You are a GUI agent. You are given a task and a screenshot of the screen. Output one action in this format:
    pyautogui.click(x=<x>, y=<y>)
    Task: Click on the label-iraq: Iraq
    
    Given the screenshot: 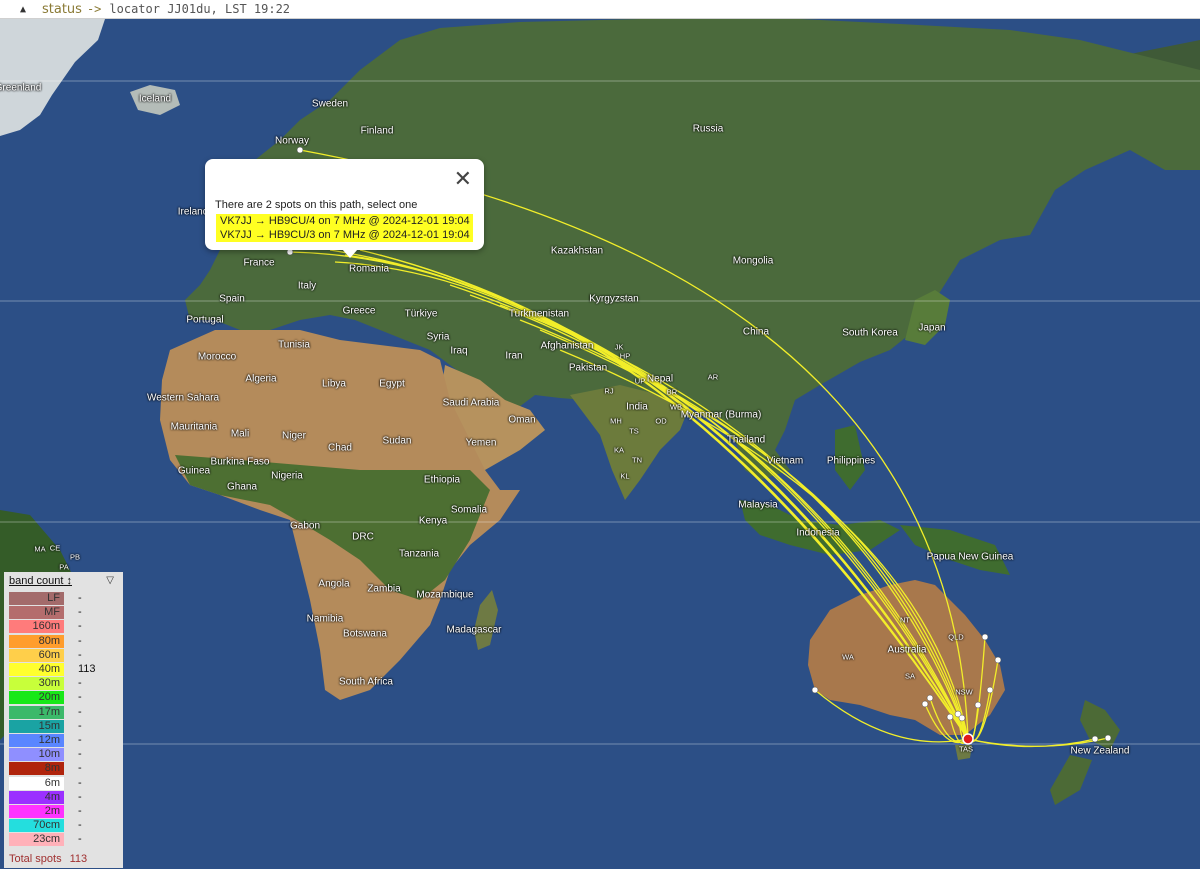 What is the action you would take?
    pyautogui.click(x=459, y=351)
    